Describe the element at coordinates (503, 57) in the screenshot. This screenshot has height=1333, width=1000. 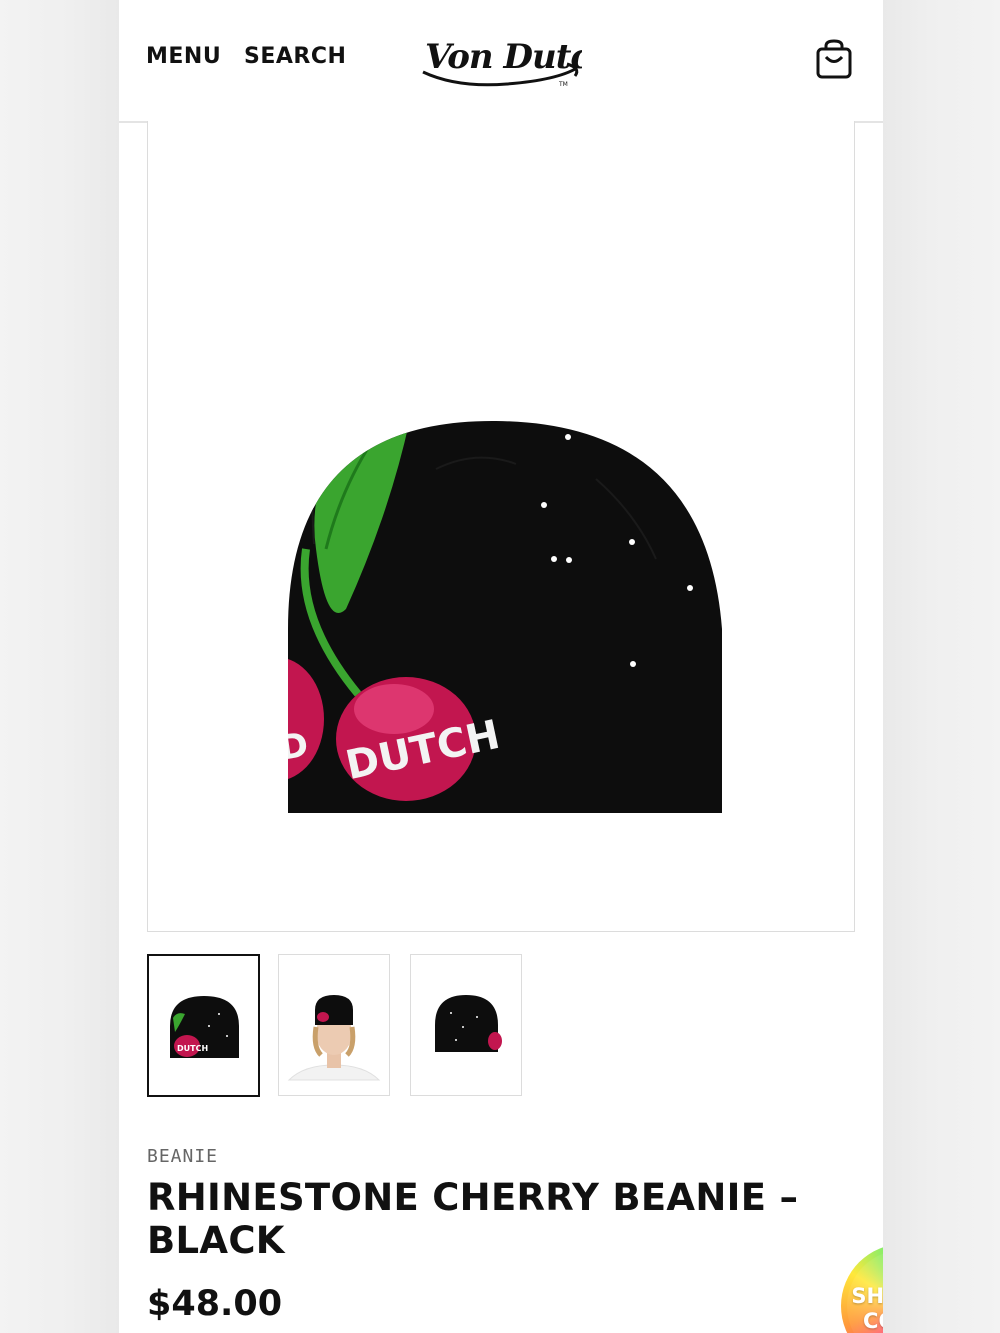
I see `svg-text: Von Dutch` at that location.